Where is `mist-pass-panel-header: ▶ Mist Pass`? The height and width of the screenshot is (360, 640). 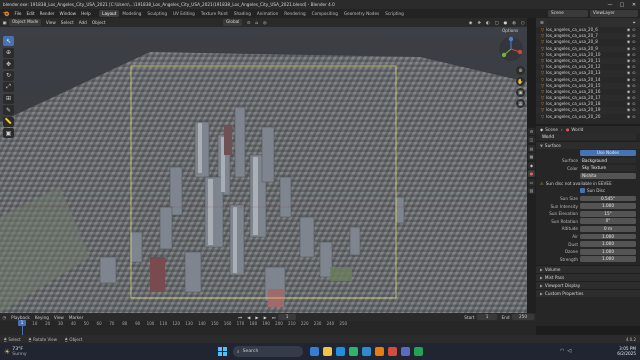 mist-pass-panel-header: ▶ Mist Pass is located at coordinates (588, 277).